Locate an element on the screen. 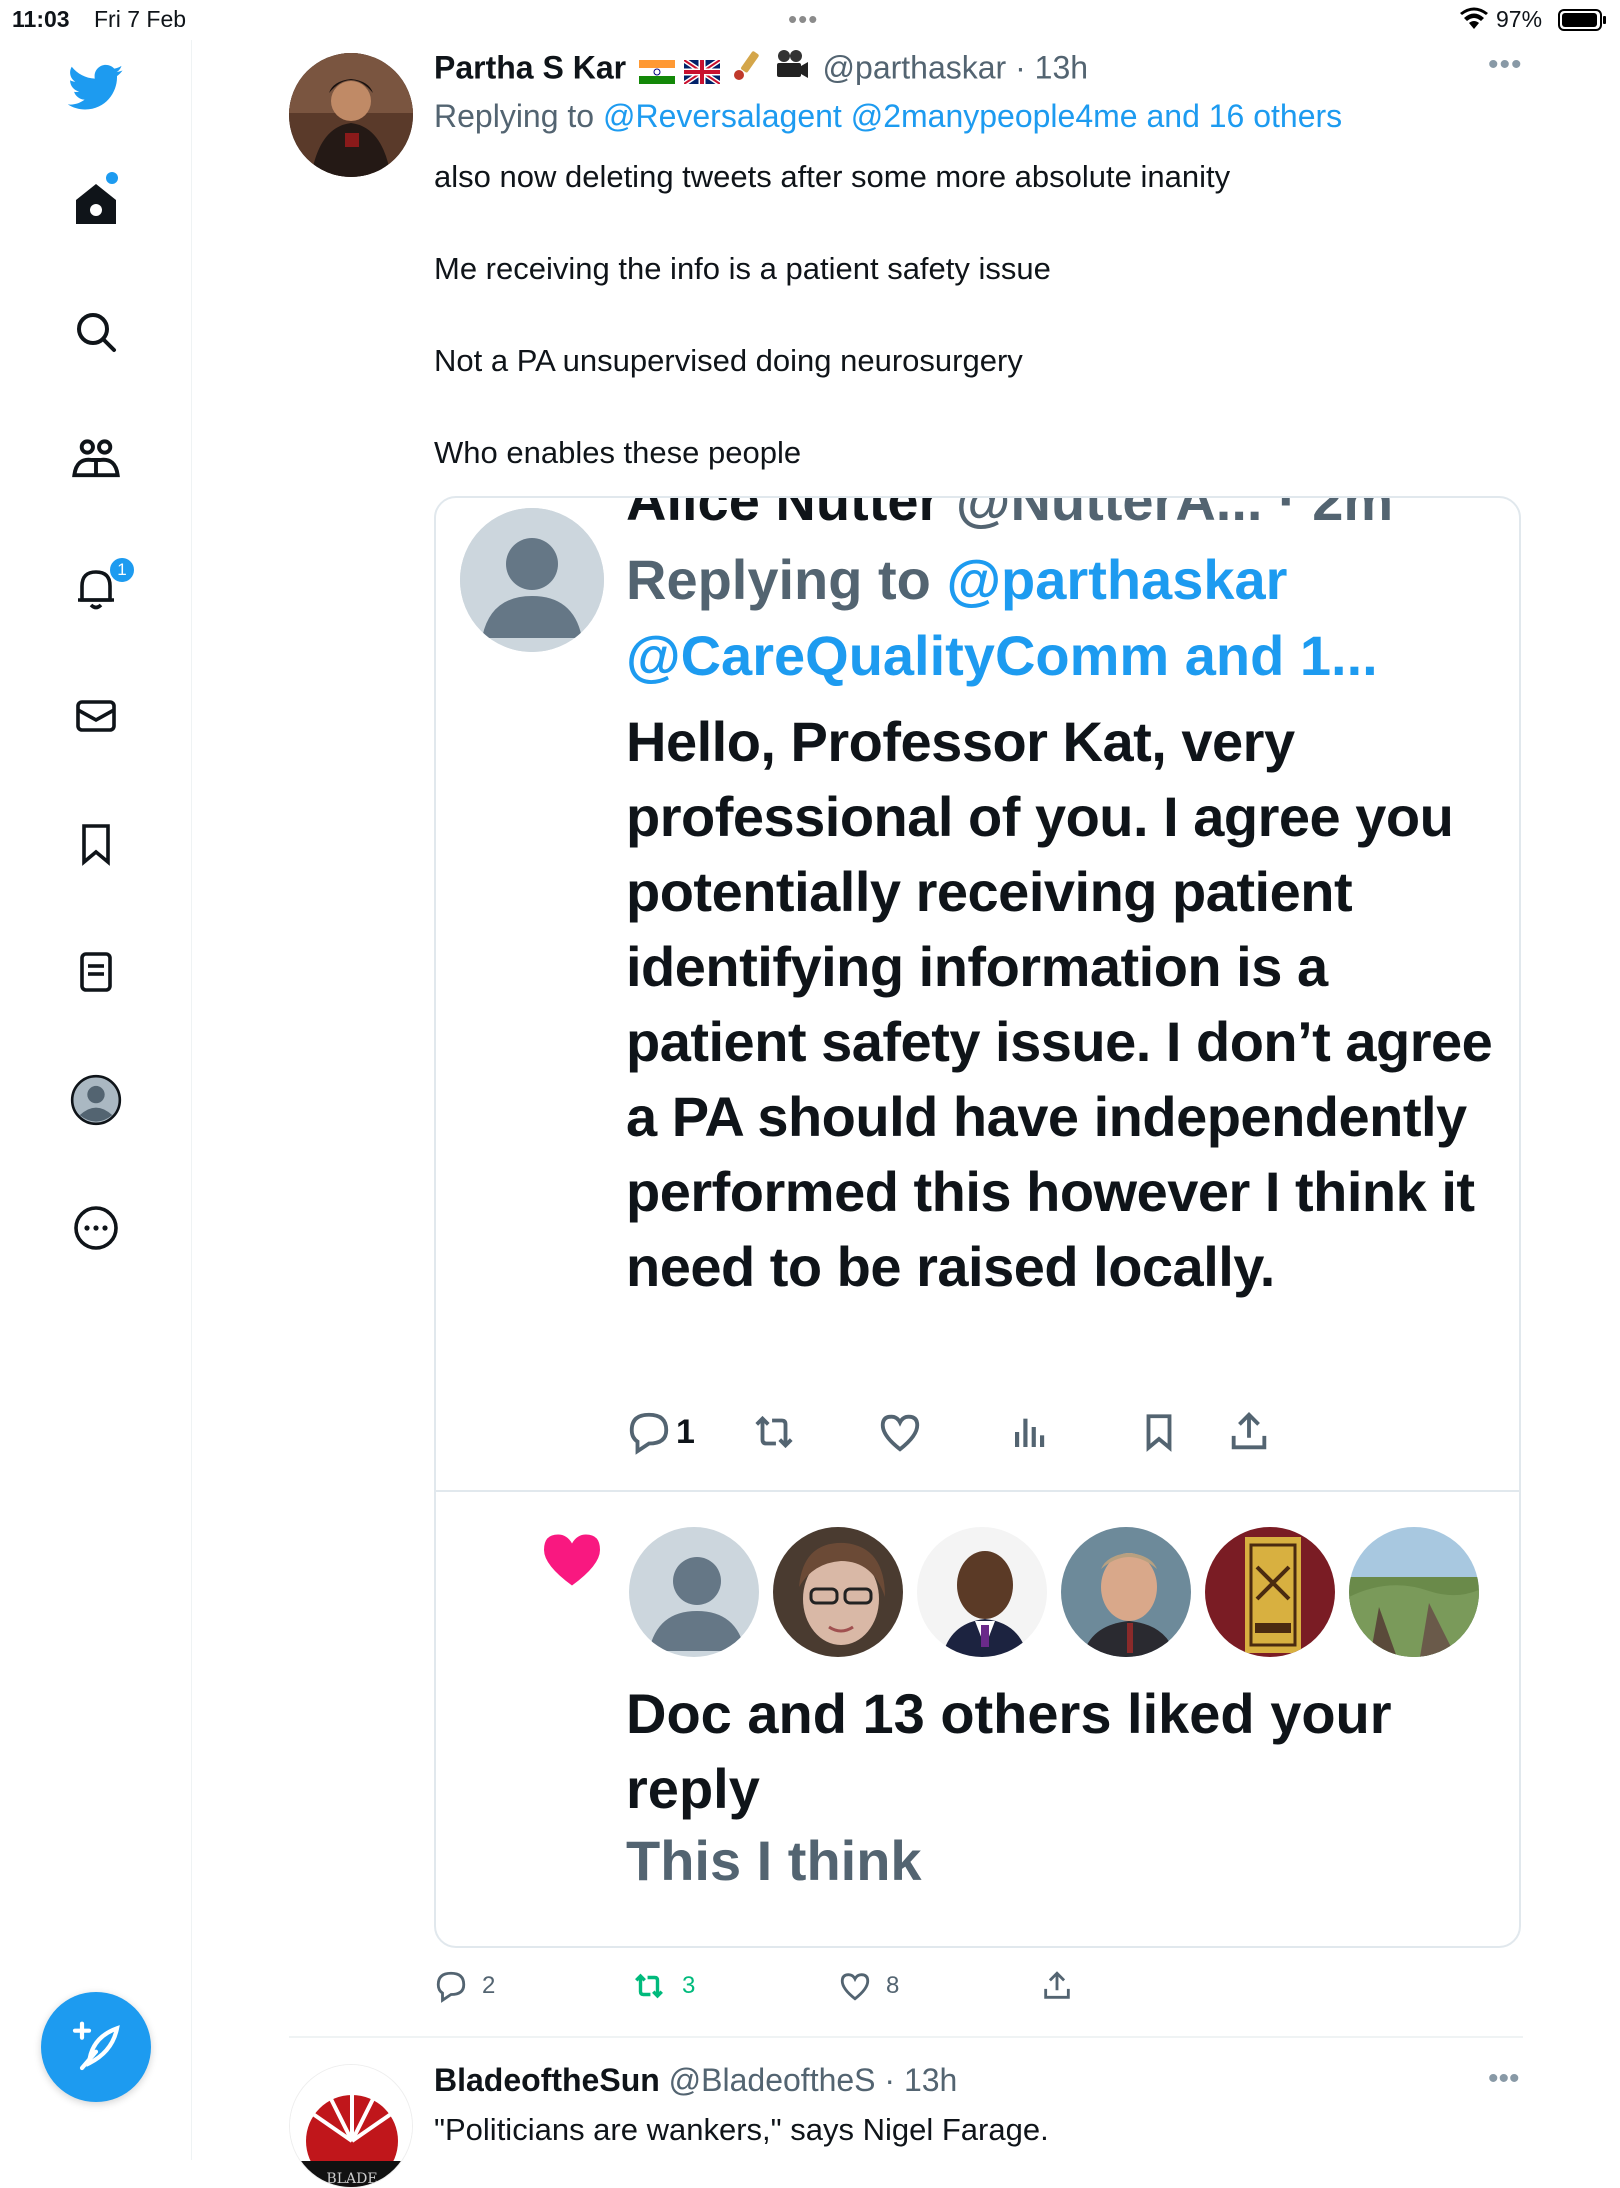 The height and width of the screenshot is (2188, 1620). tweet-line: Who enables these people is located at coordinates (618, 452).